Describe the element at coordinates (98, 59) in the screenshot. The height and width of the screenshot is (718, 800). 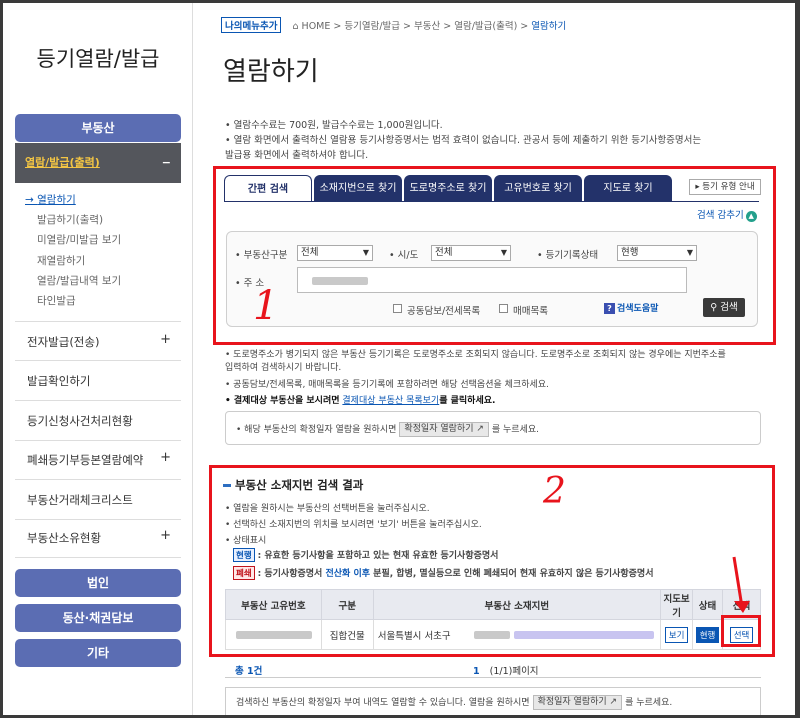
I see `sidebar-title: 등기열람/발급` at that location.